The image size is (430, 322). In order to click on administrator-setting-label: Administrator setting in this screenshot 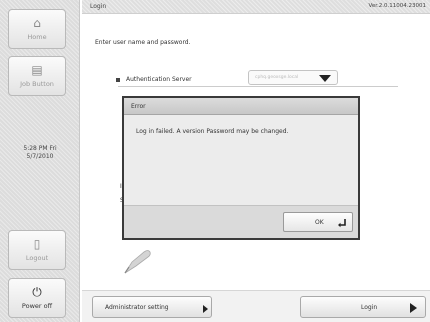, I will do `click(137, 307)`.